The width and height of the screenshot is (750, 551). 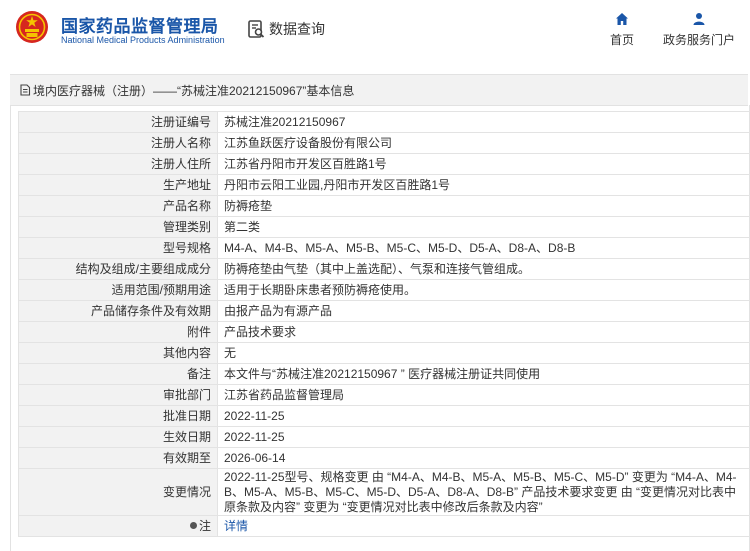 I want to click on row-value: 丹阳市云阳工业园,丹阳市开发区百胜路1号, so click(x=483, y=185).